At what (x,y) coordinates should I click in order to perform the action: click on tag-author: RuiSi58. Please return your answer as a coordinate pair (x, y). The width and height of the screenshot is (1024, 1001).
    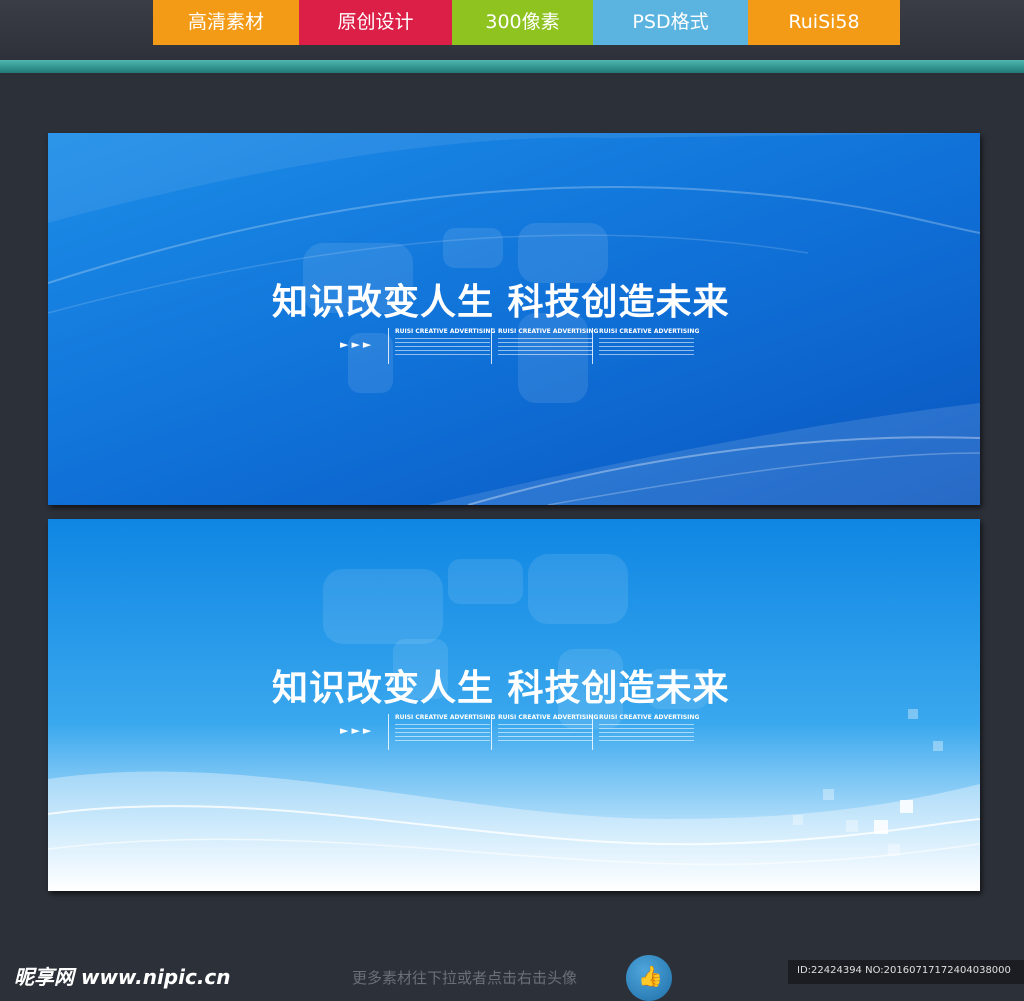
    Looking at the image, I should click on (824, 22).